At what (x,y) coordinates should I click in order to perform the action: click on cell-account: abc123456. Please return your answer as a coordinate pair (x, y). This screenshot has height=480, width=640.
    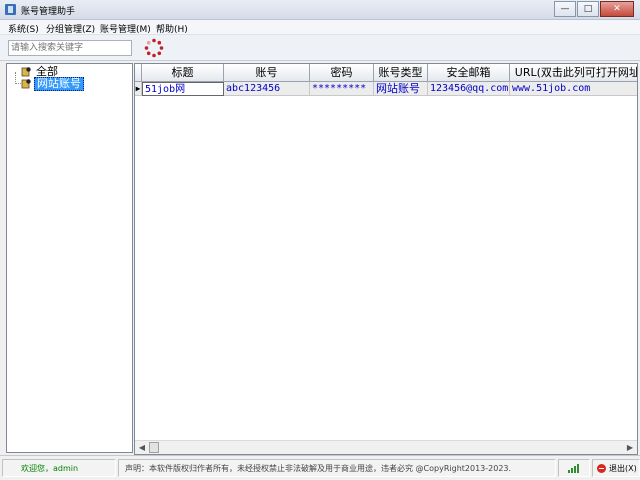
    Looking at the image, I should click on (267, 89).